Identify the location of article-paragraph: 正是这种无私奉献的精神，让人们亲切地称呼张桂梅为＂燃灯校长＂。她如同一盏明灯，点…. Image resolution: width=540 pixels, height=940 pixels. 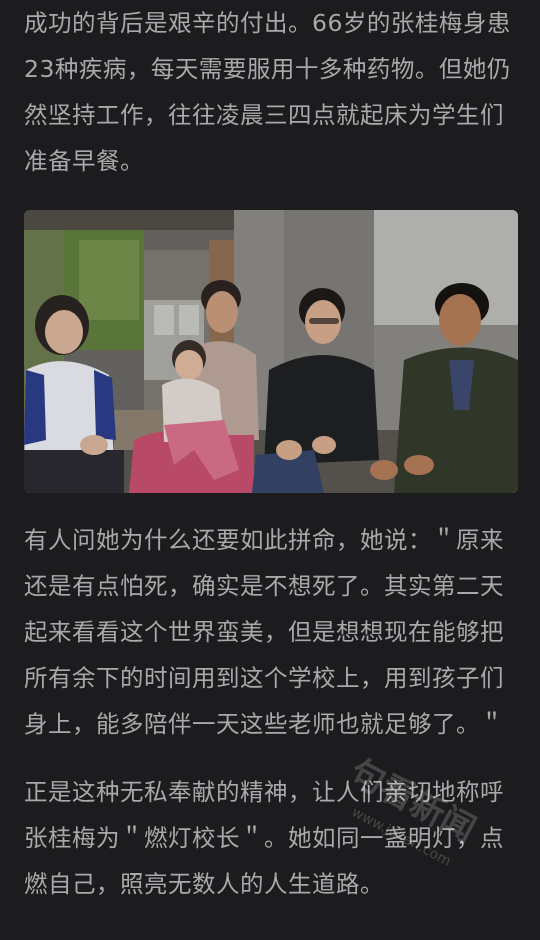
(264, 838).